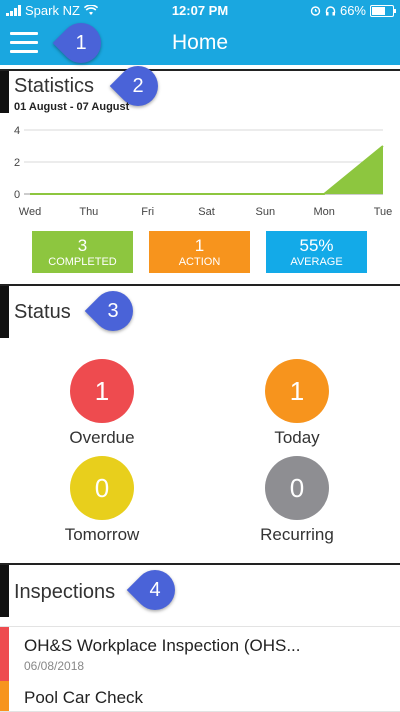  What do you see at coordinates (199, 246) in the screenshot?
I see `stat-value: 1` at bounding box center [199, 246].